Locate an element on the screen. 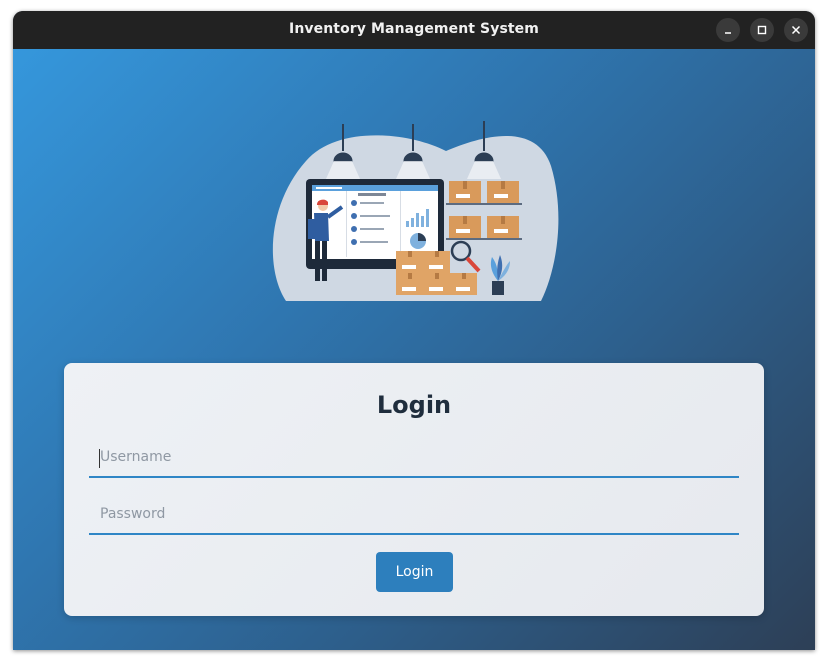 The height and width of the screenshot is (666, 828). login-heading: Login is located at coordinates (414, 405).